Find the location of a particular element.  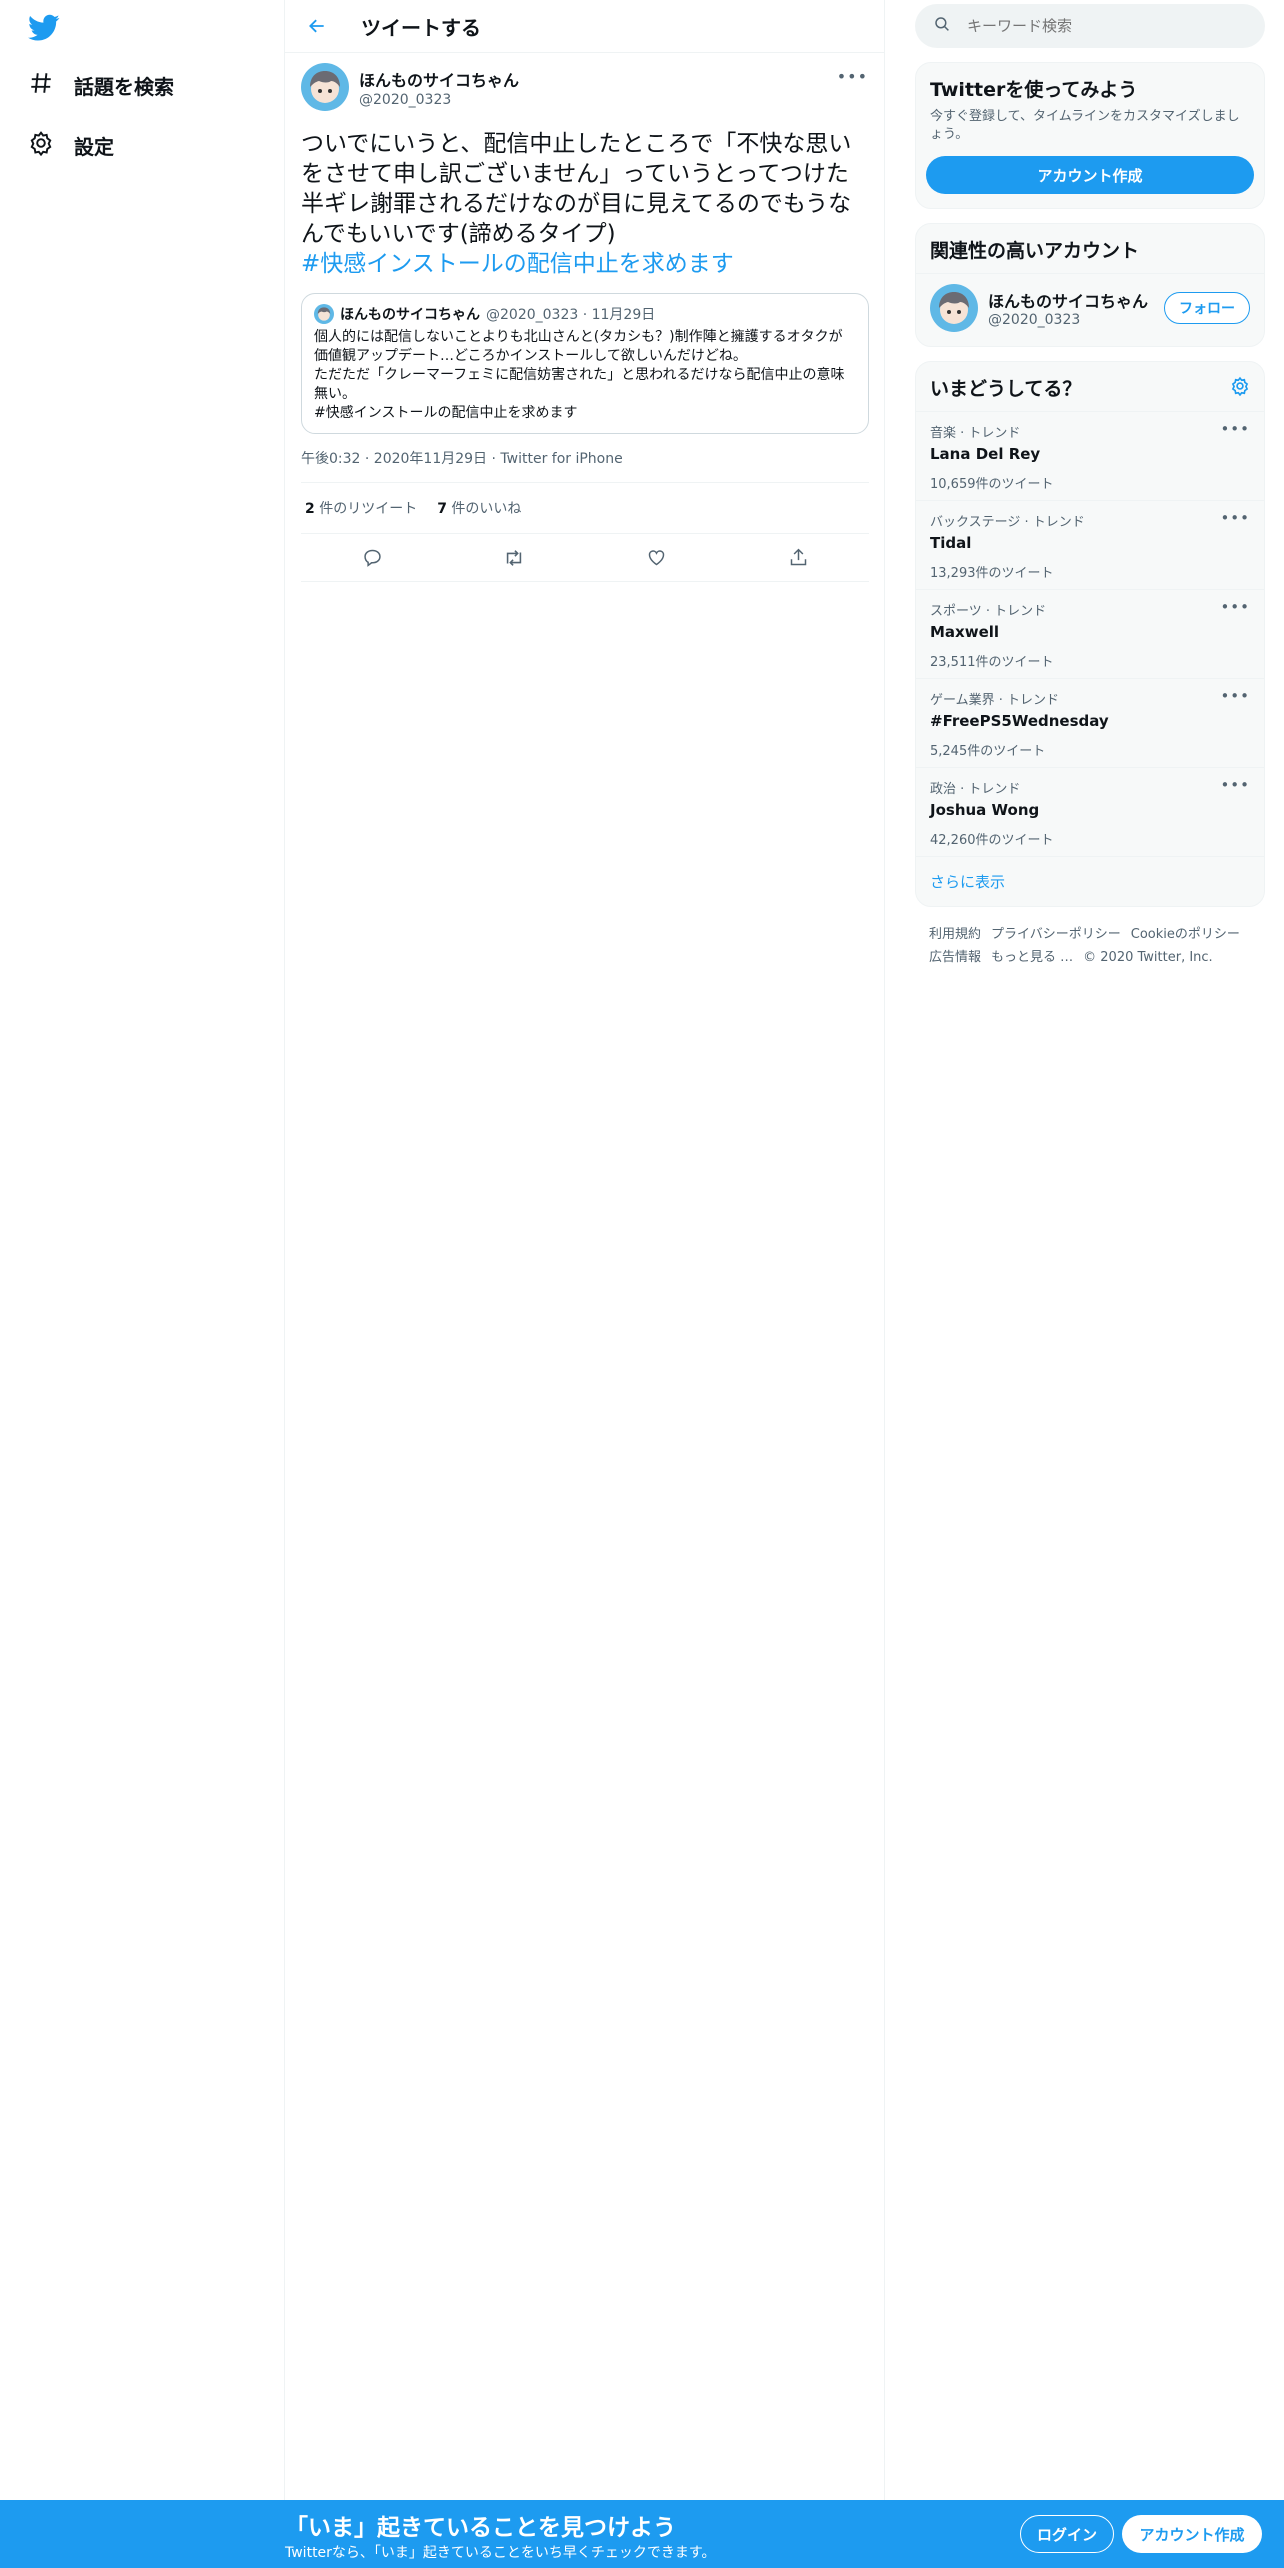

page-header: ツイートする is located at coordinates (584, 26).